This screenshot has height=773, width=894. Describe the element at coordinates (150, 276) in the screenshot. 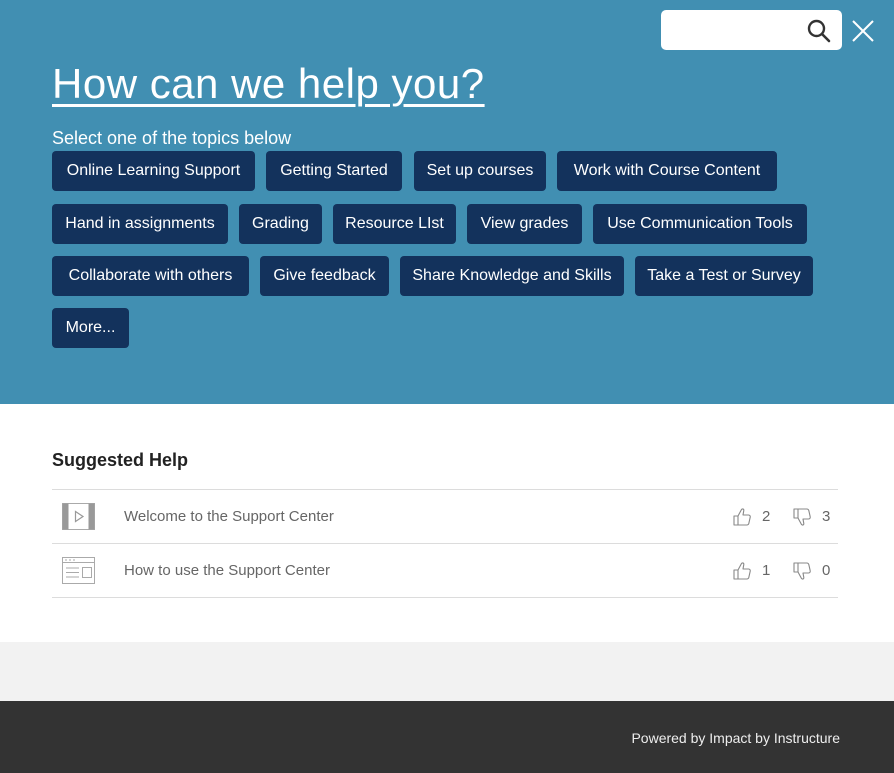

I see `topic-collaborate-with-others: Collaborate with others` at that location.